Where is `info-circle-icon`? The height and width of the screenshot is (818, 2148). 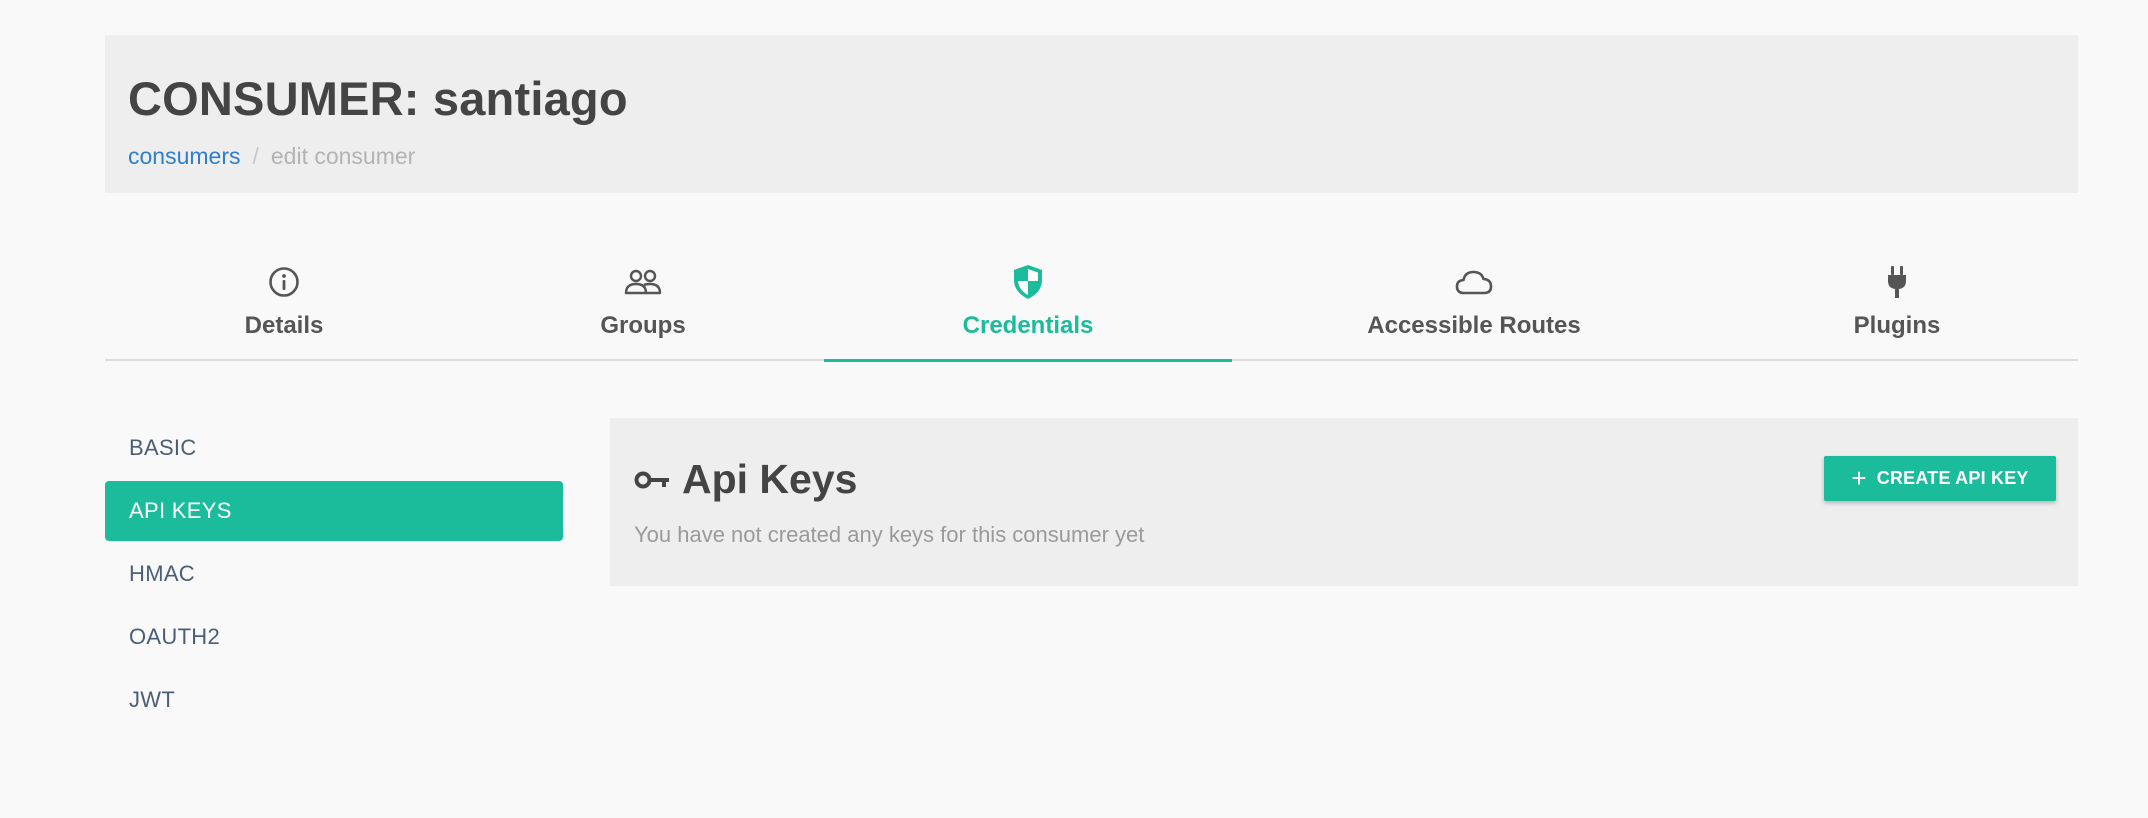 info-circle-icon is located at coordinates (284, 282).